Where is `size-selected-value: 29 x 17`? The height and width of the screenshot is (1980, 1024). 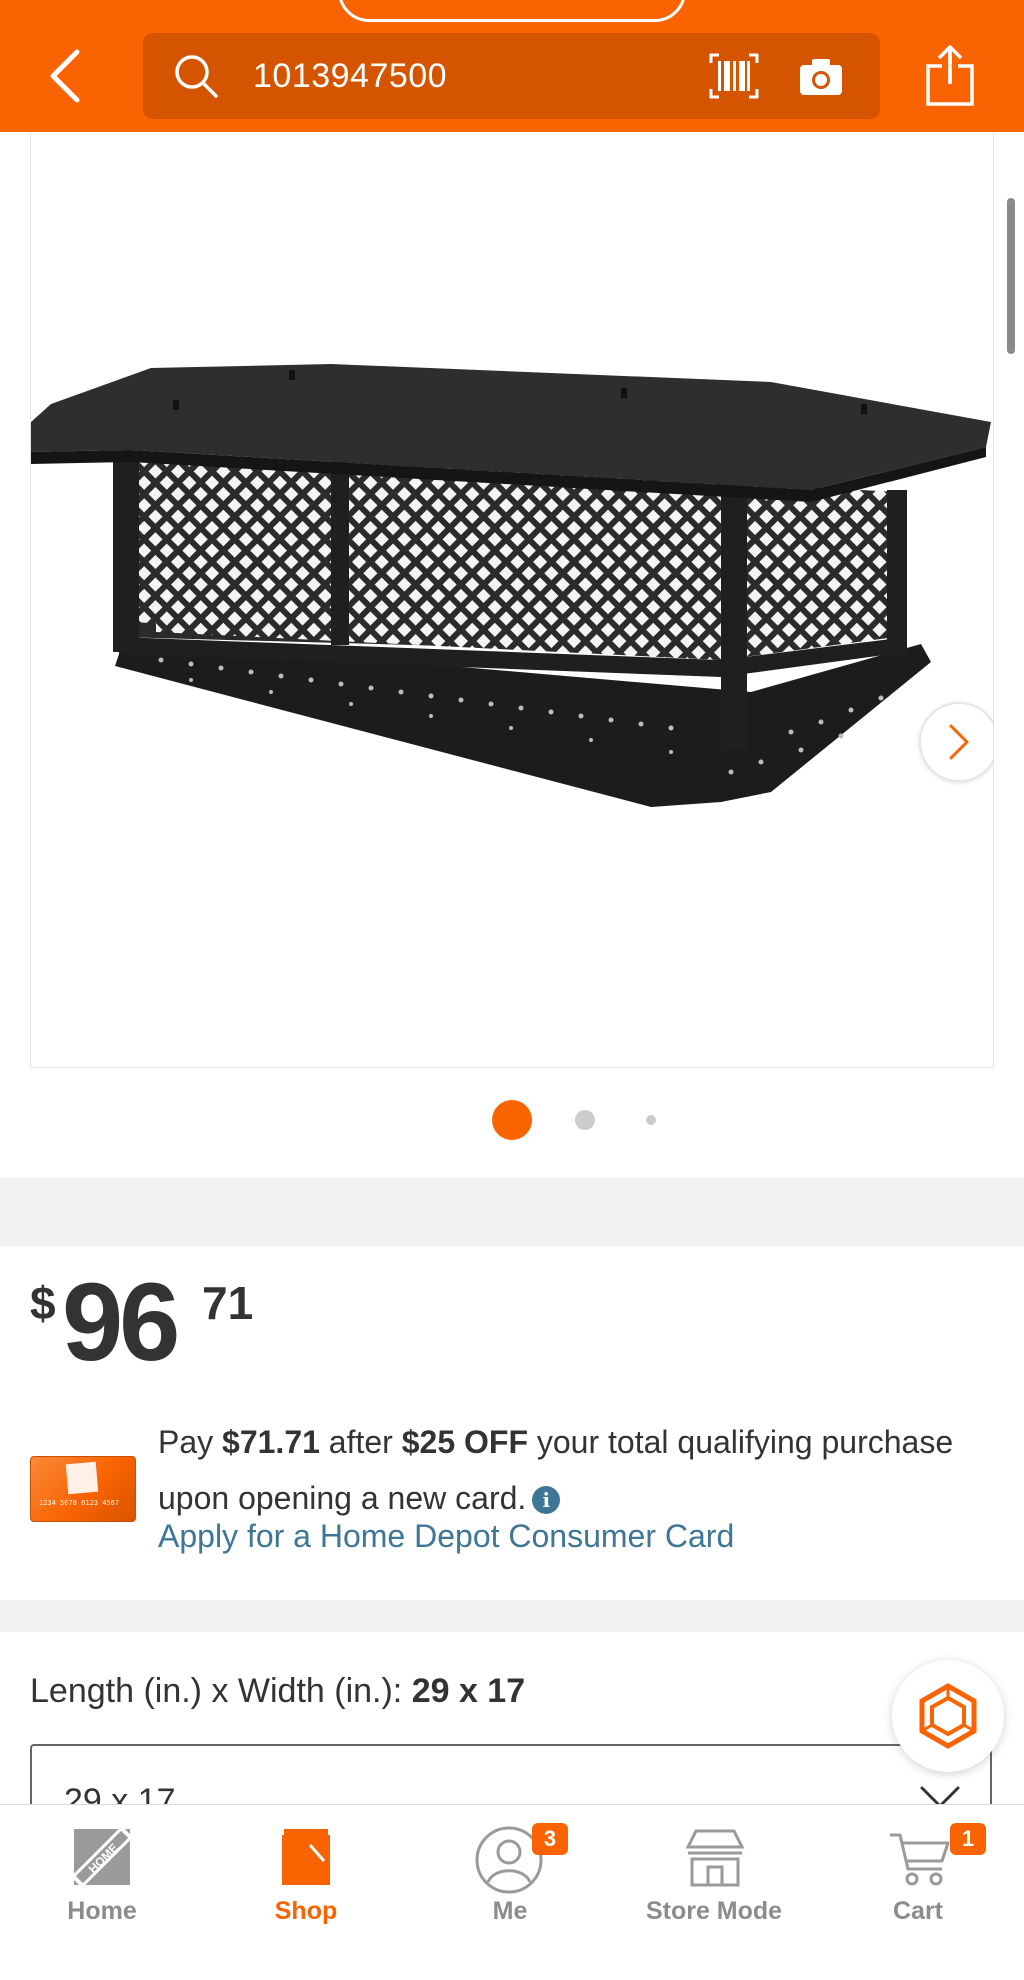
size-selected-value: 29 x 17 is located at coordinates (468, 1691).